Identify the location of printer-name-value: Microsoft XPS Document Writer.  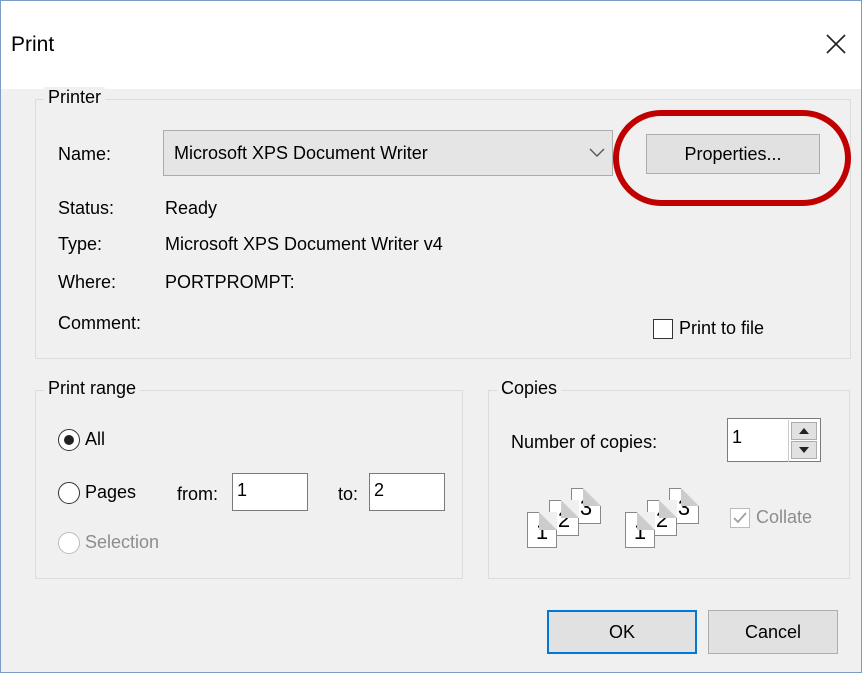
(301, 153).